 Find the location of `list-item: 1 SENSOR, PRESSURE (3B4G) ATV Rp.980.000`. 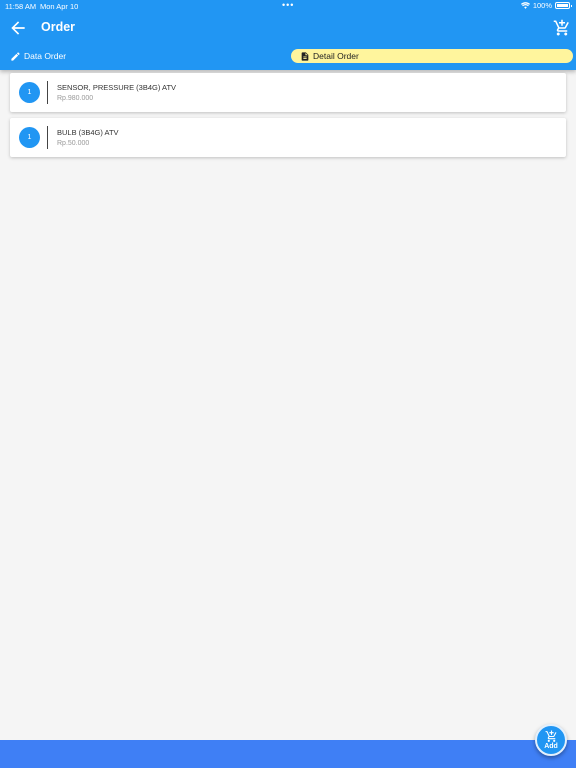

list-item: 1 SENSOR, PRESSURE (3B4G) ATV Rp.980.000 is located at coordinates (288, 92).